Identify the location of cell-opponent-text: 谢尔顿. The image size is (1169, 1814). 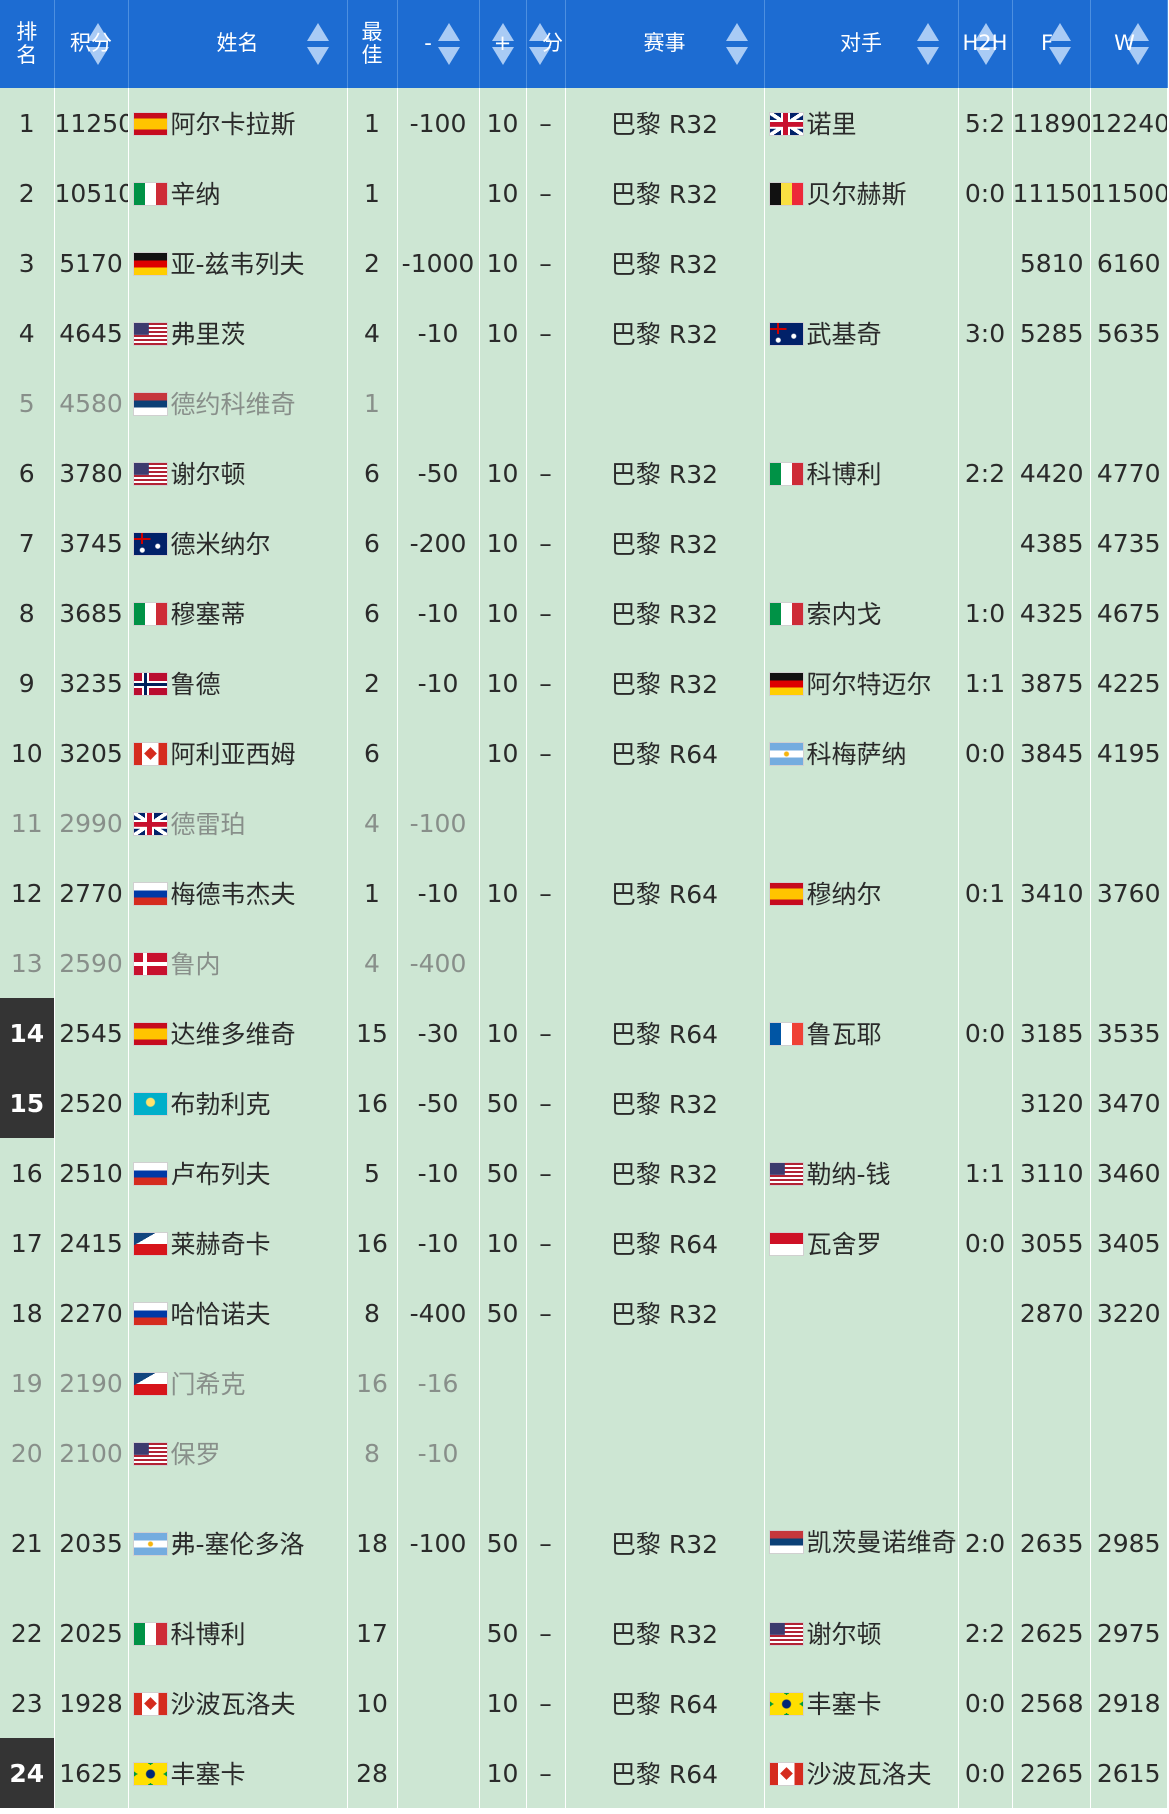
(844, 1634).